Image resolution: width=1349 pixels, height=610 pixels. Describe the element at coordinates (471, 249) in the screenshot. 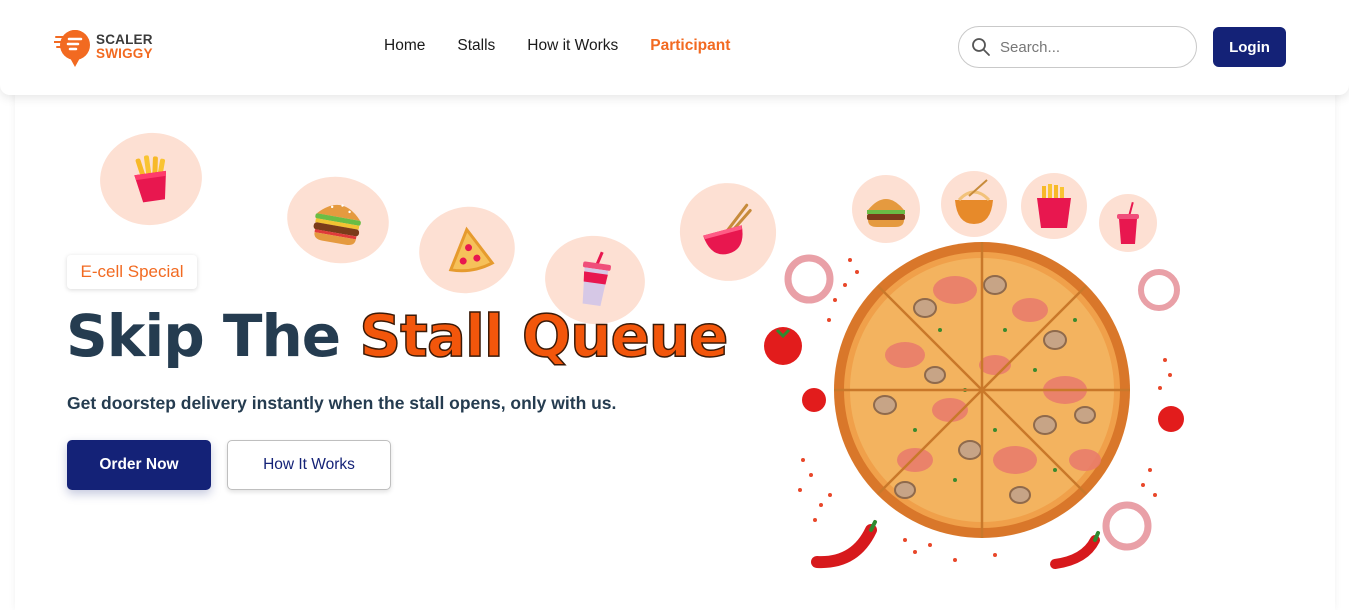

I see `pizza-slice-icon` at that location.